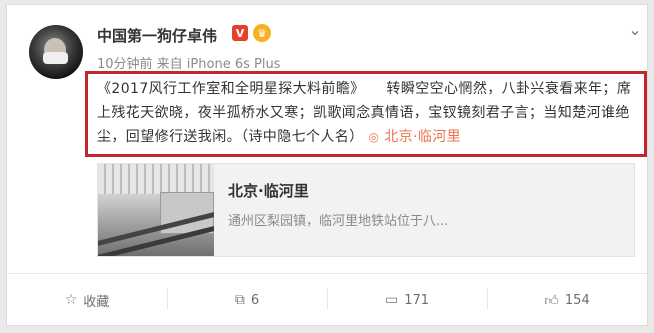  What do you see at coordinates (55, 58) in the screenshot?
I see `avatar-mask` at bounding box center [55, 58].